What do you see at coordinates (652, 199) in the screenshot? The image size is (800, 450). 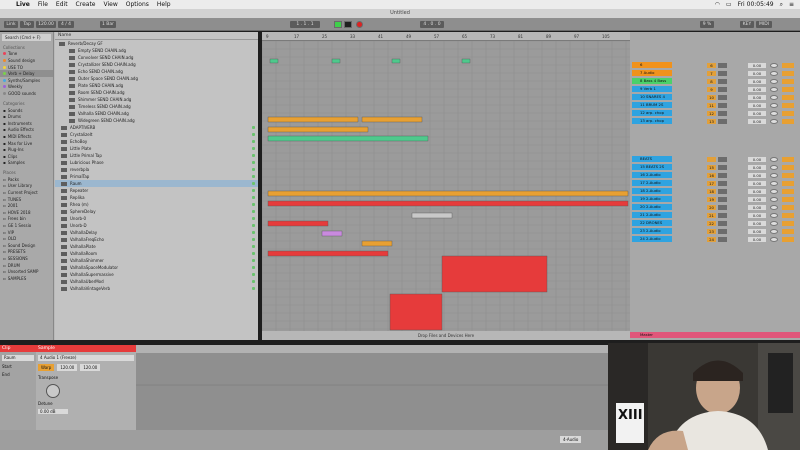 I see `track-name: 19 2-Audio` at bounding box center [652, 199].